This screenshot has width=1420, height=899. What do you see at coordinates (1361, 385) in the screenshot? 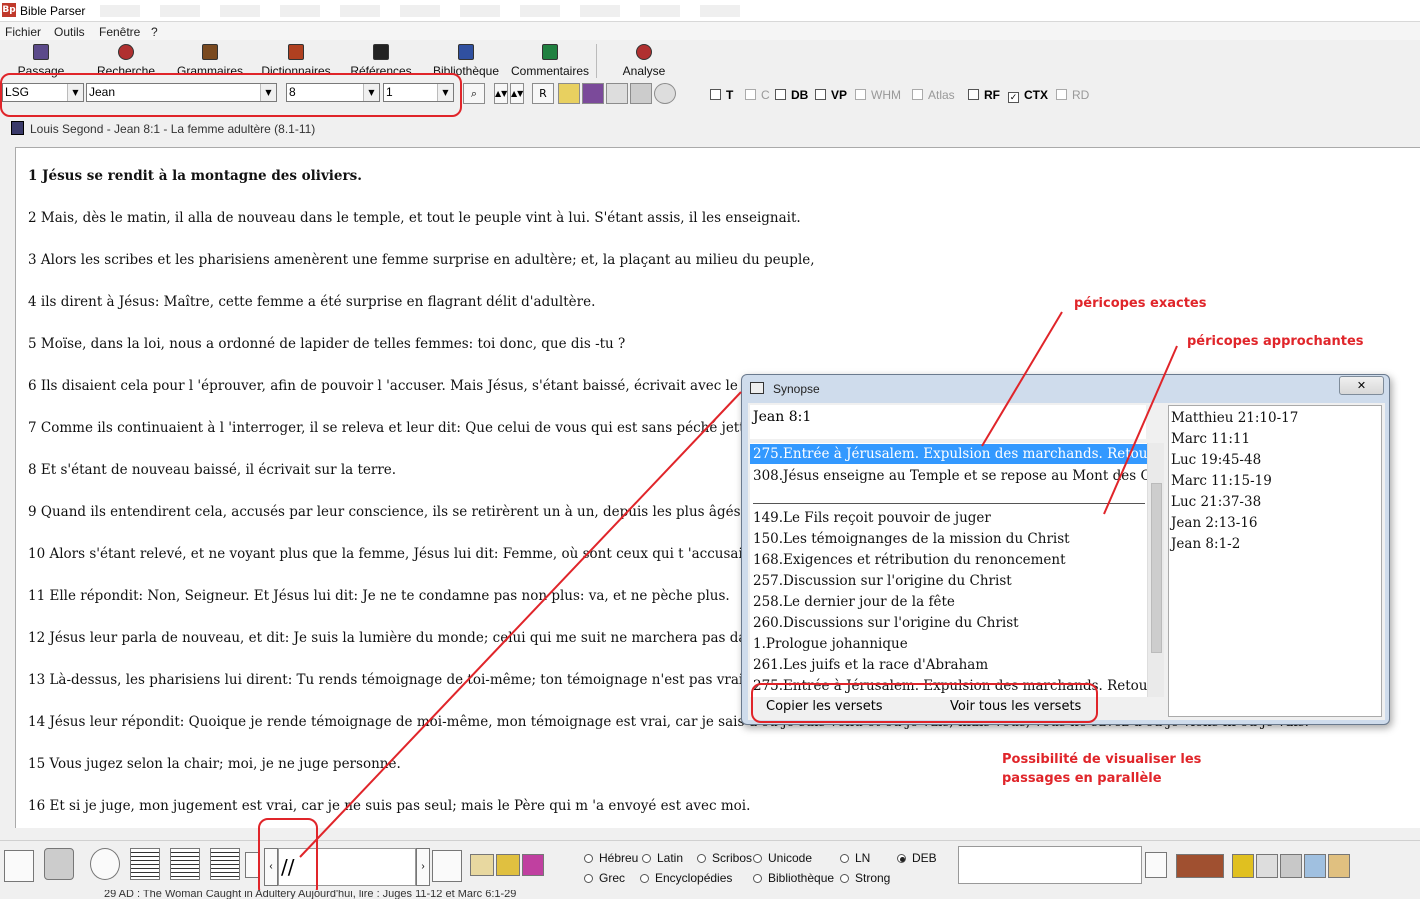
I see `close-button: ✕` at bounding box center [1361, 385].